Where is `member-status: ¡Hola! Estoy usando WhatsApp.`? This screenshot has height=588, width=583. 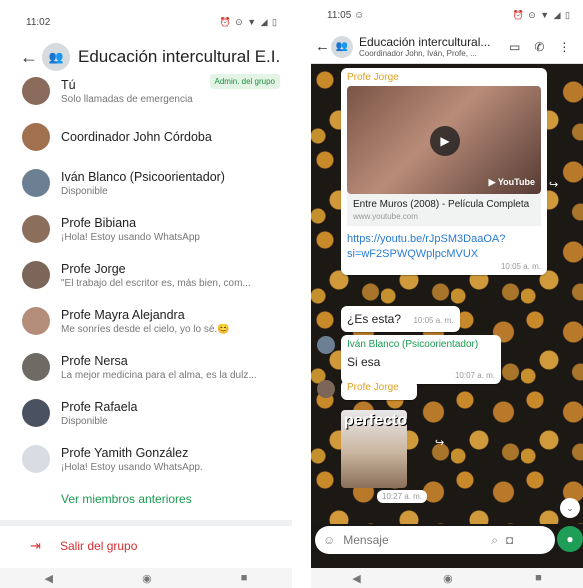
member-status: ¡Hola! Estoy usando WhatsApp. is located at coordinates (132, 467).